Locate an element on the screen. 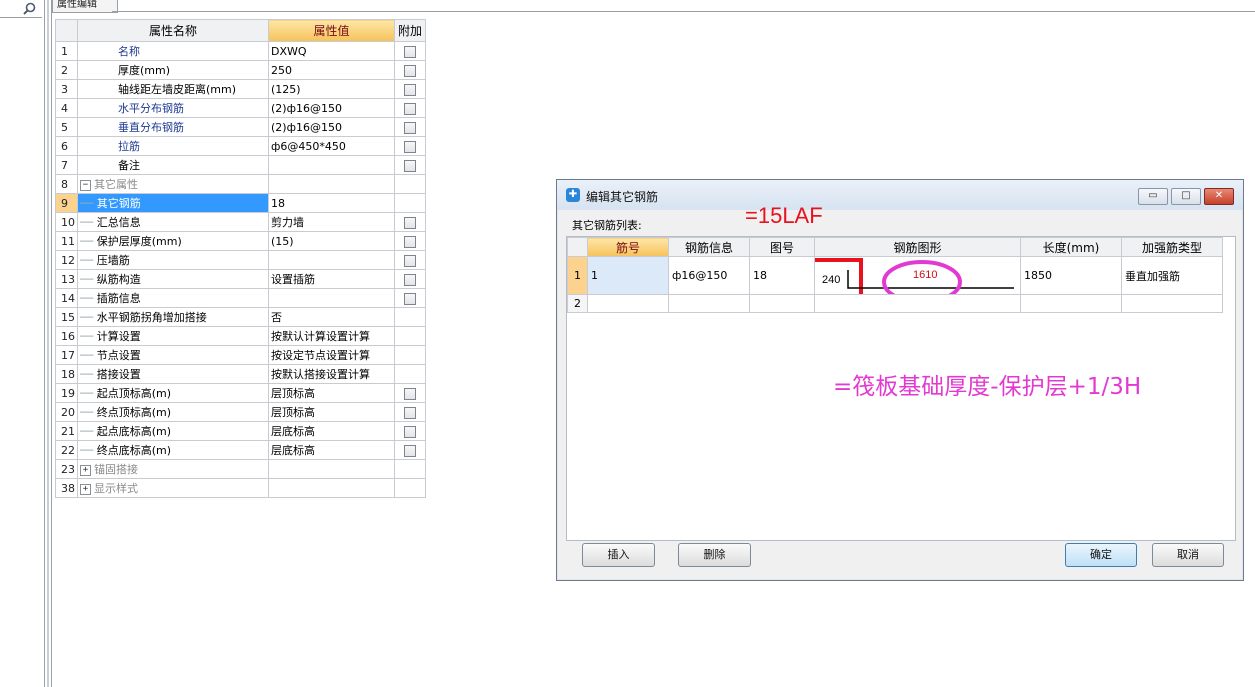  panel-splitter is located at coordinates (48, 343).